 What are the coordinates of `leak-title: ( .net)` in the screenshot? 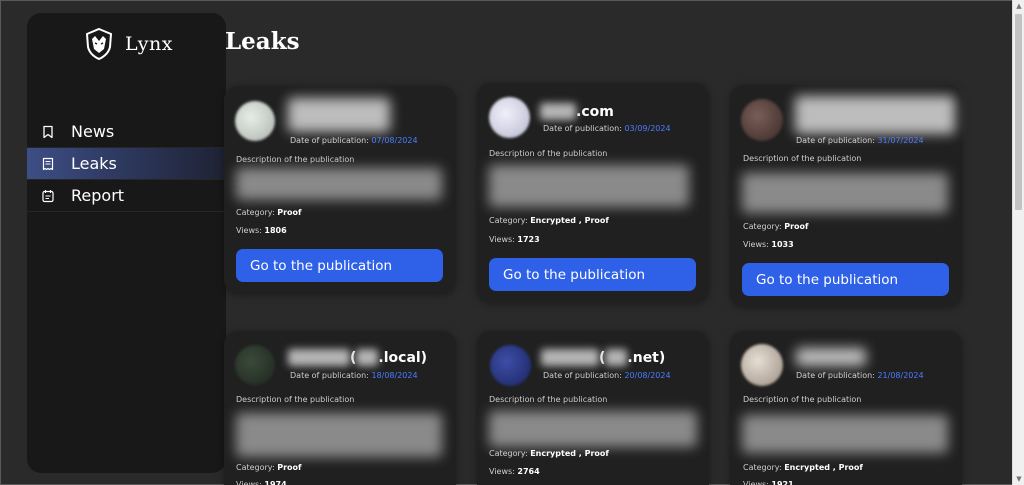 It's located at (603, 357).